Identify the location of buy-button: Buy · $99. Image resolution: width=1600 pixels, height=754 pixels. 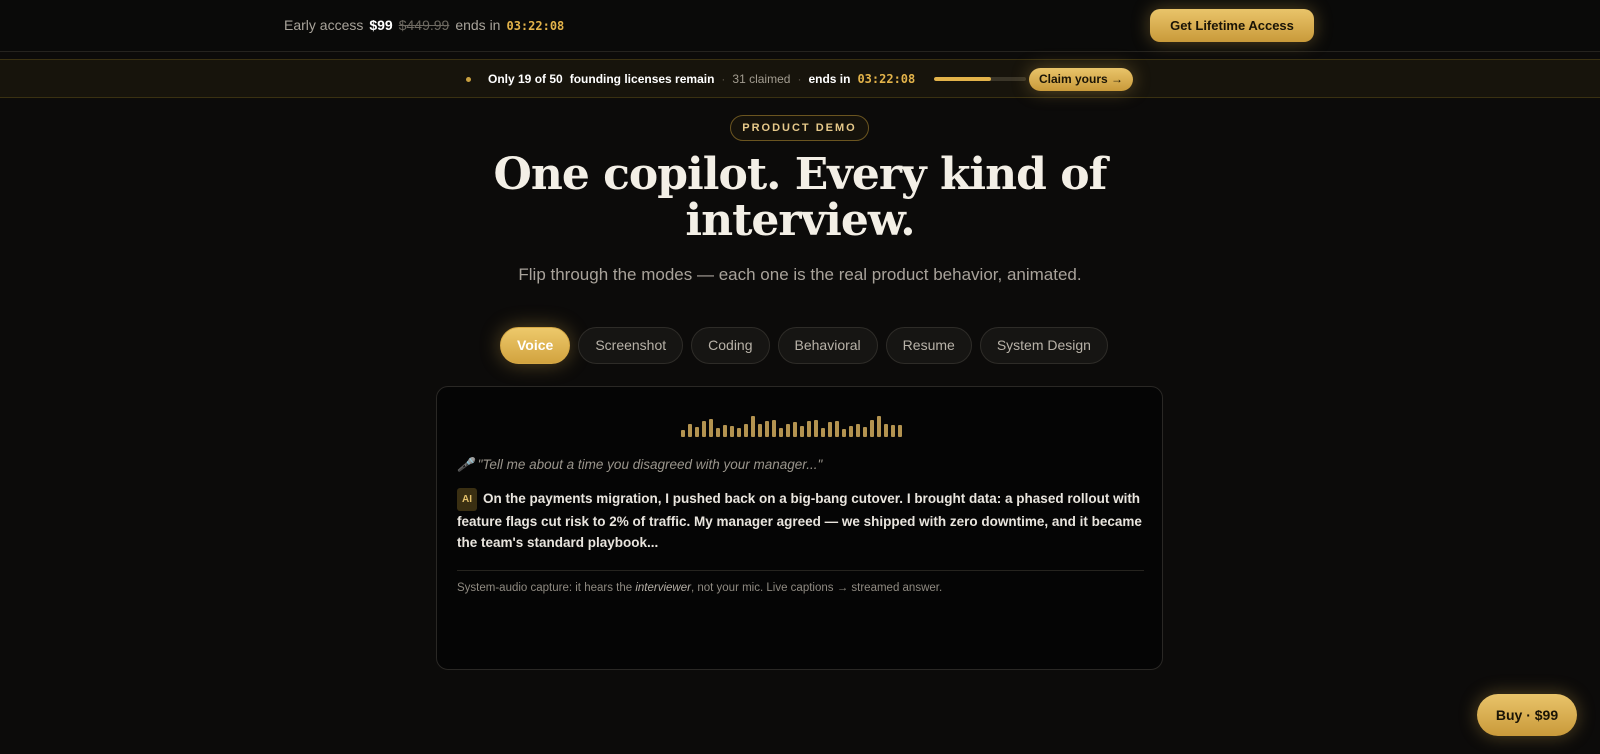
(1527, 715).